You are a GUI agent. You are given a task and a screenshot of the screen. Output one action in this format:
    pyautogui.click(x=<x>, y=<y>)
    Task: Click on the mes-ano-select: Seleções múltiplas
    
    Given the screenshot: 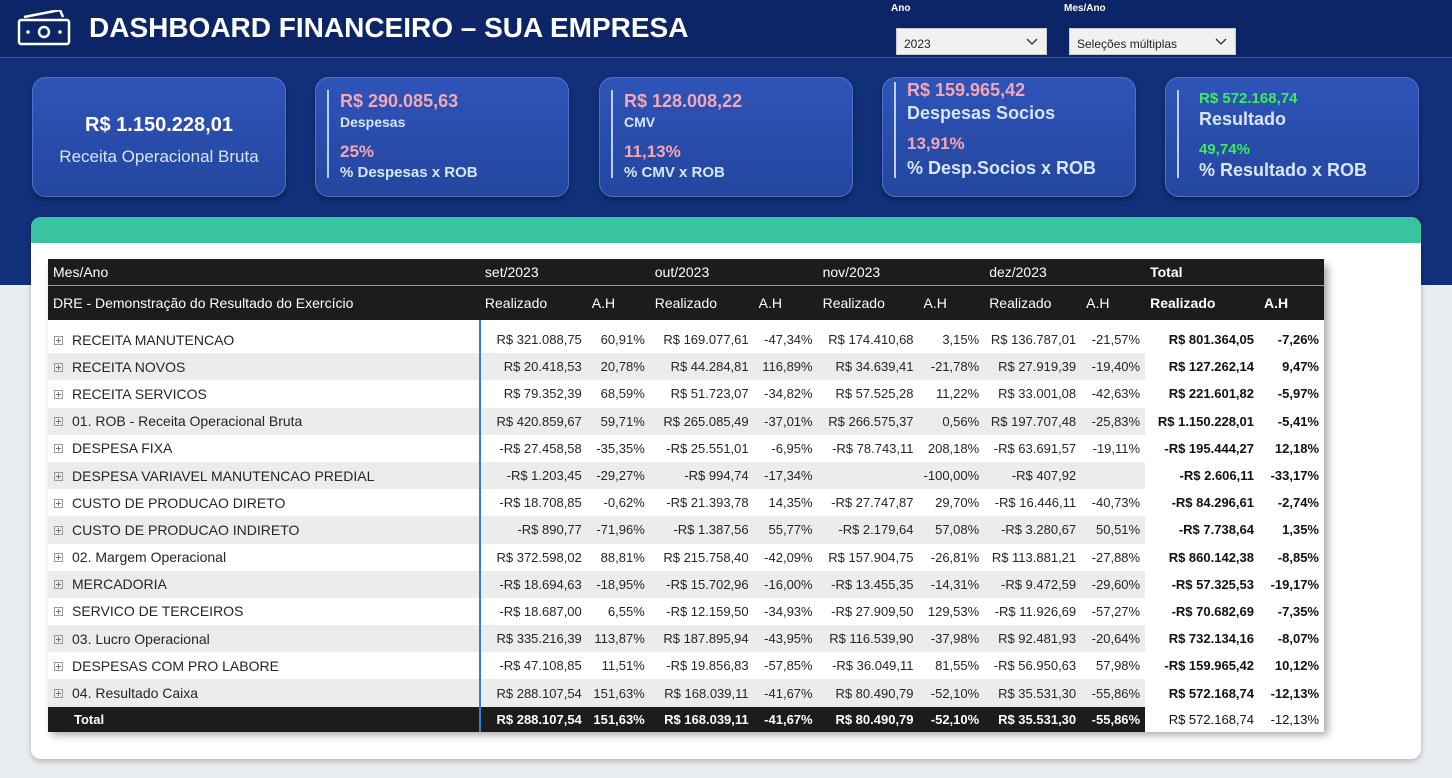 What is the action you would take?
    pyautogui.click(x=1152, y=41)
    